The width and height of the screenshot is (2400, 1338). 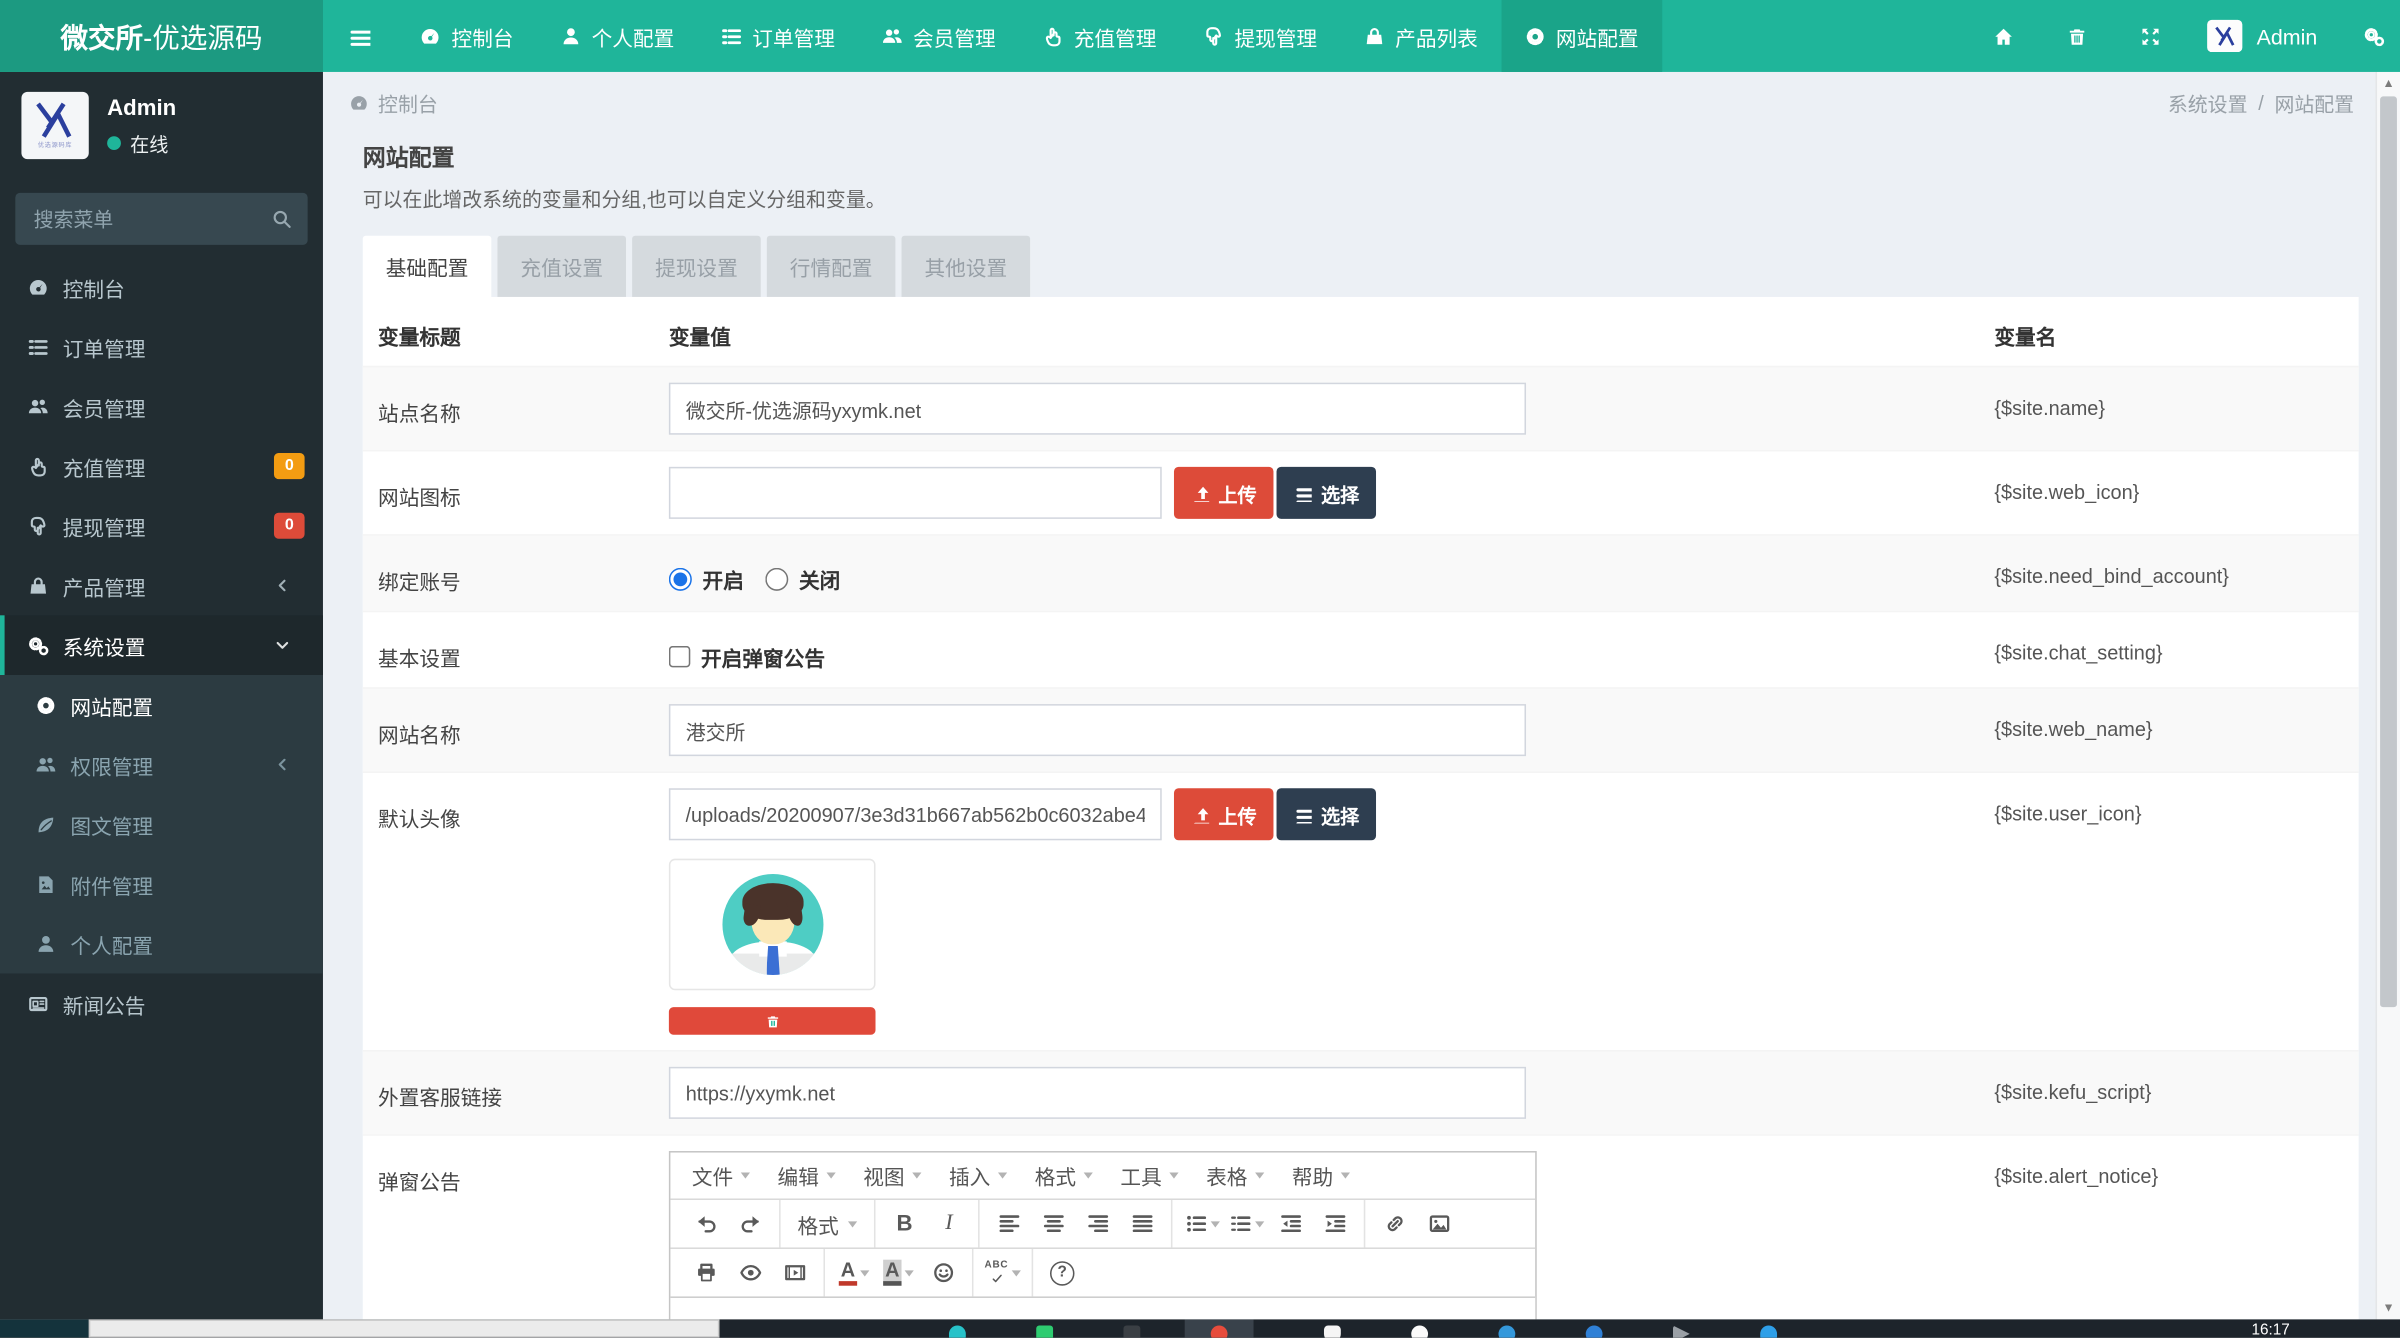 What do you see at coordinates (466, 36) in the screenshot?
I see `topnav-item-dashboard: 控制台` at bounding box center [466, 36].